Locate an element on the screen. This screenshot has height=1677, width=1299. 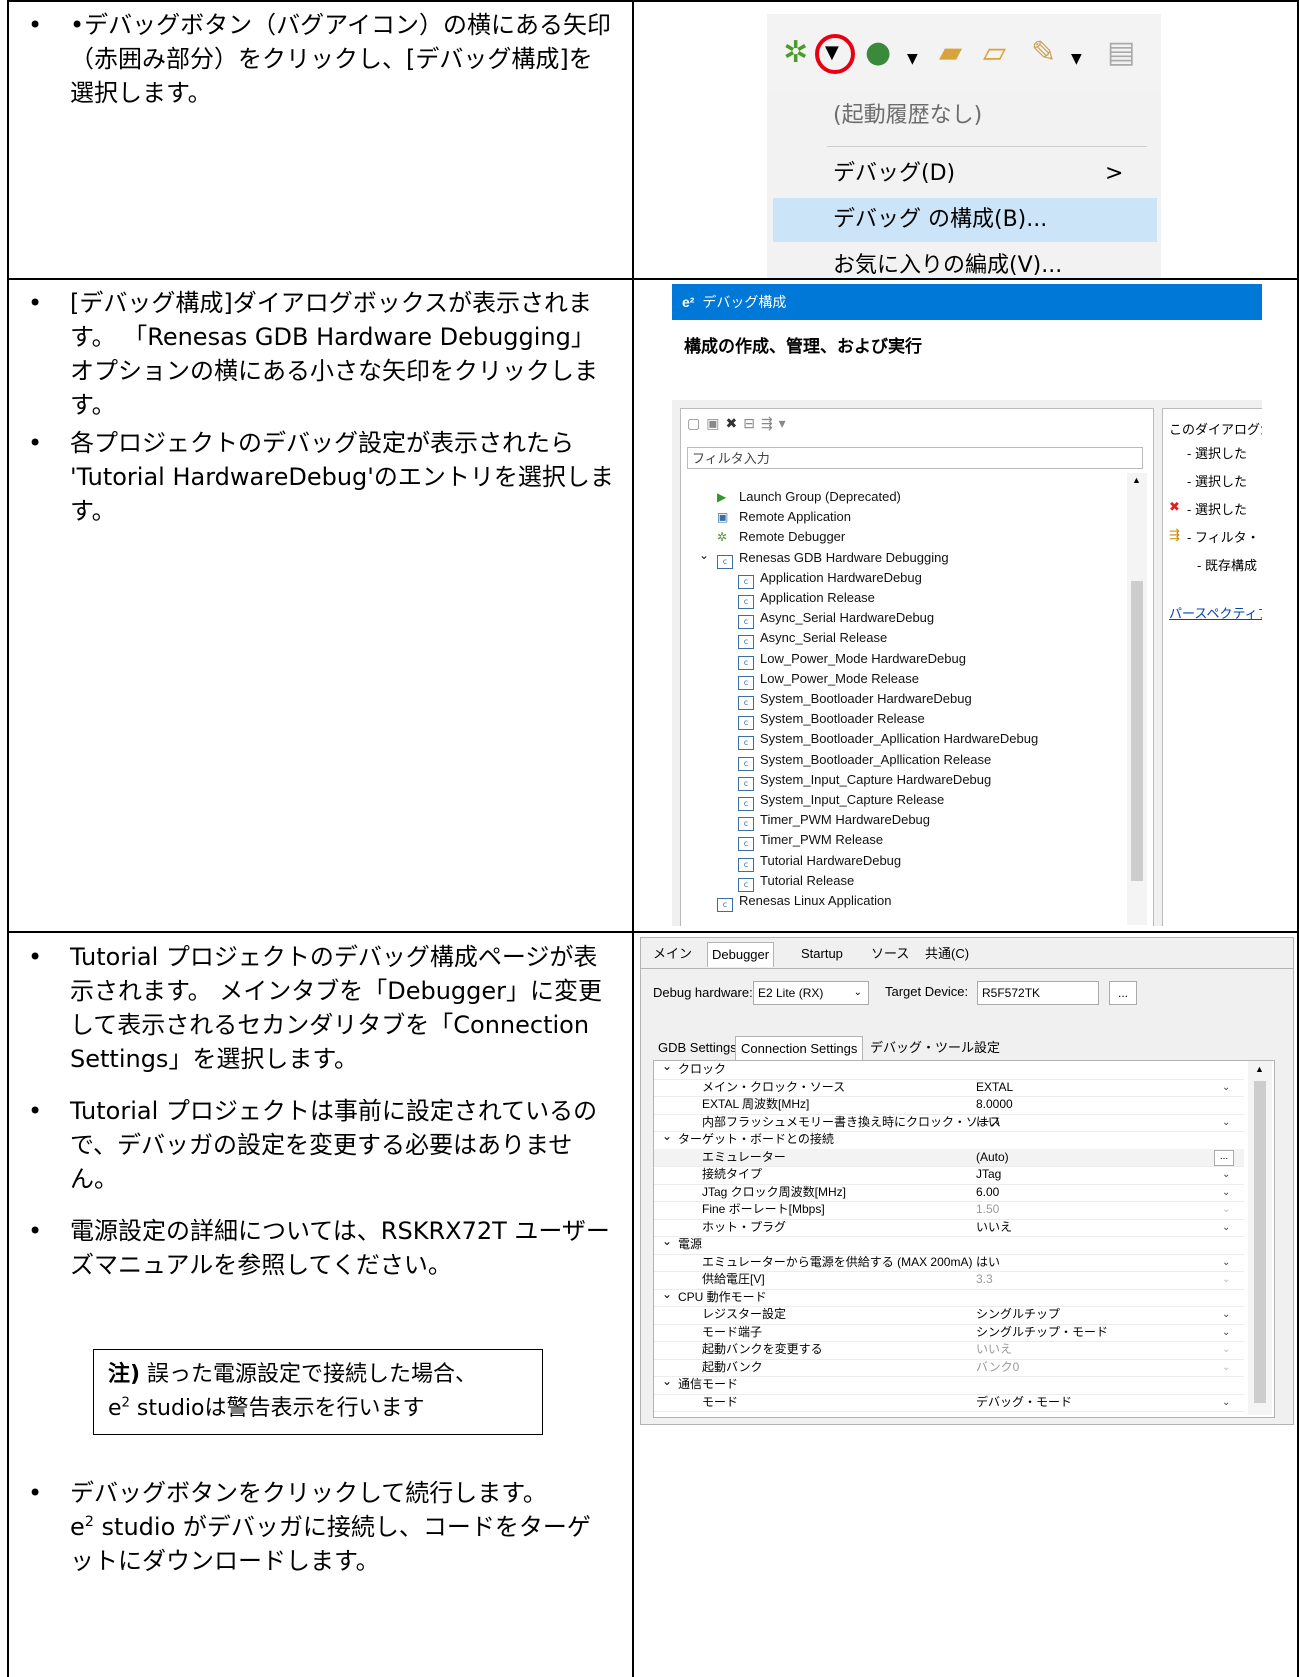
target-device-input: R5F572TK is located at coordinates (1038, 993).